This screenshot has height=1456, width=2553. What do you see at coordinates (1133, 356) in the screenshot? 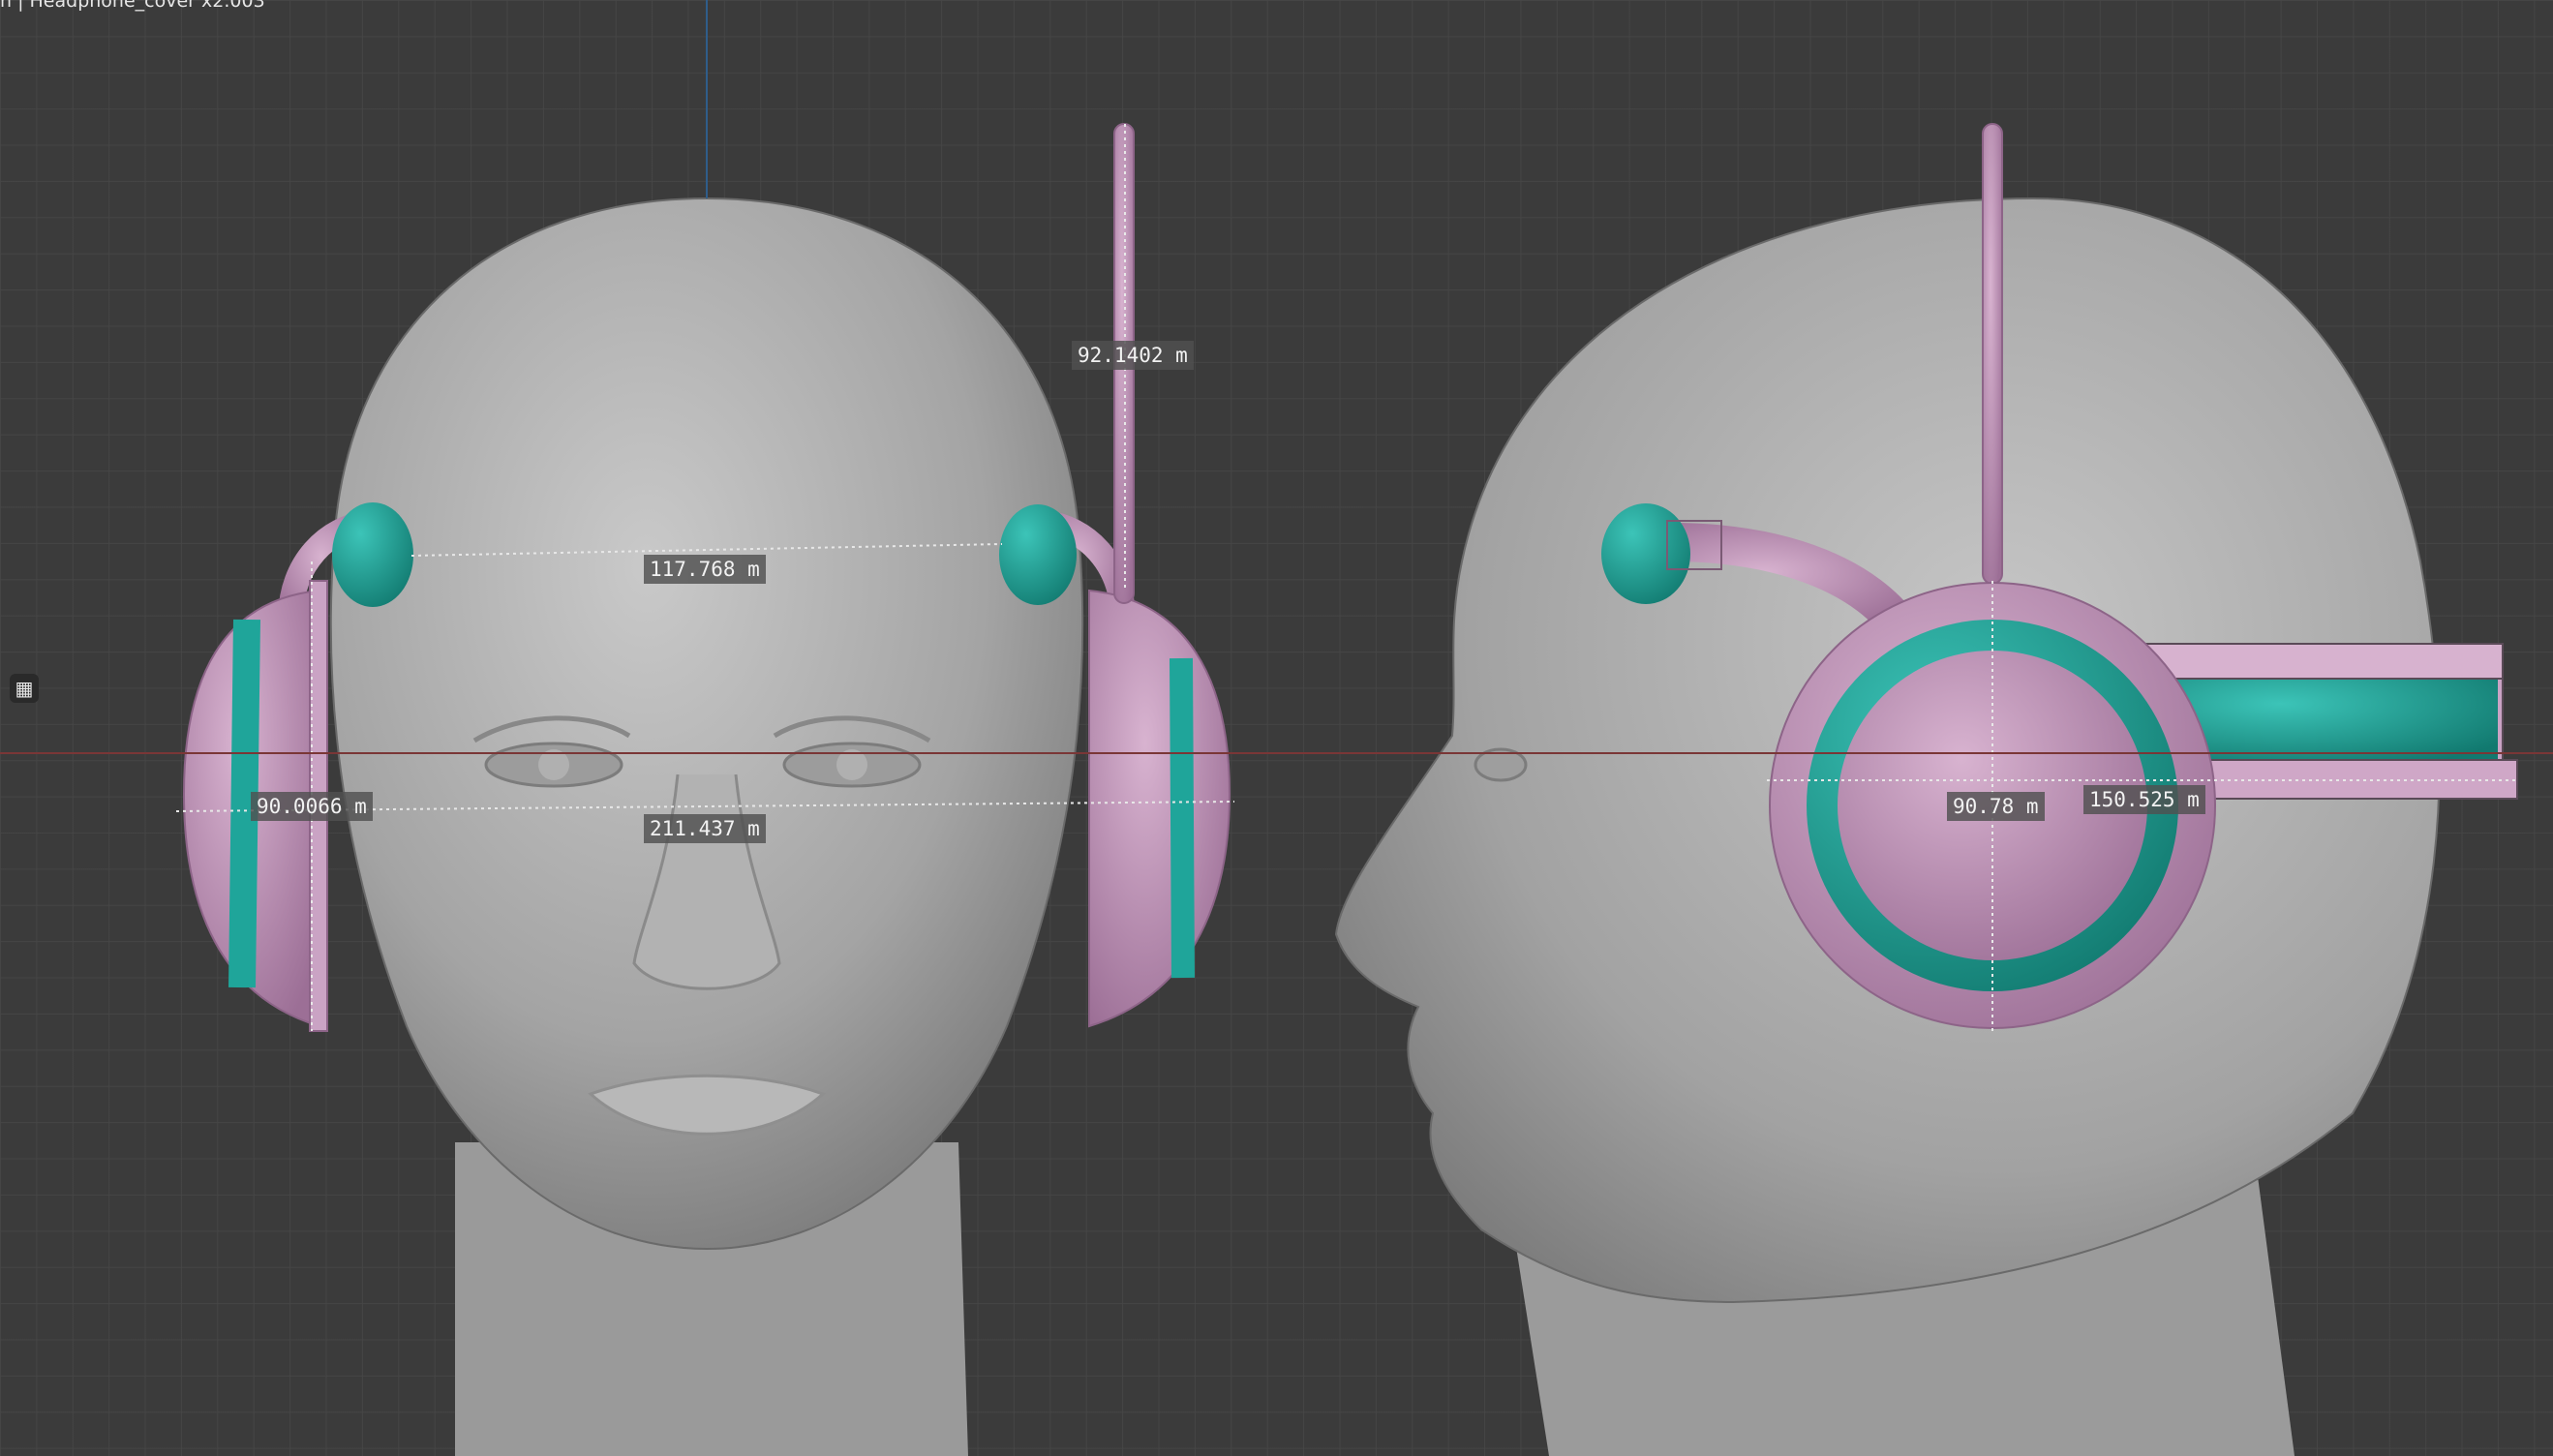
I see `measure-label-antenna: 92.1402 m` at bounding box center [1133, 356].